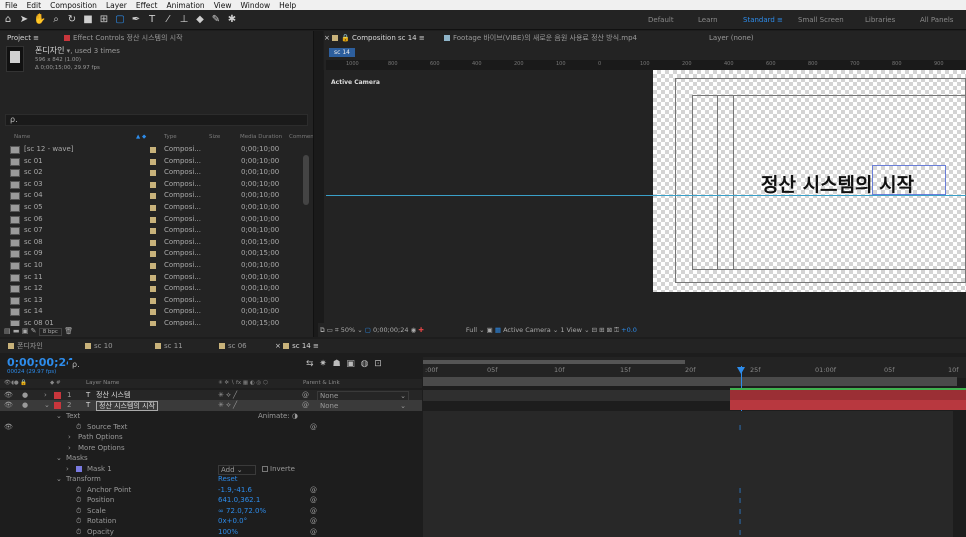 This screenshot has width=966, height=537. I want to click on adjust-icon: ✎, so click(34, 331).